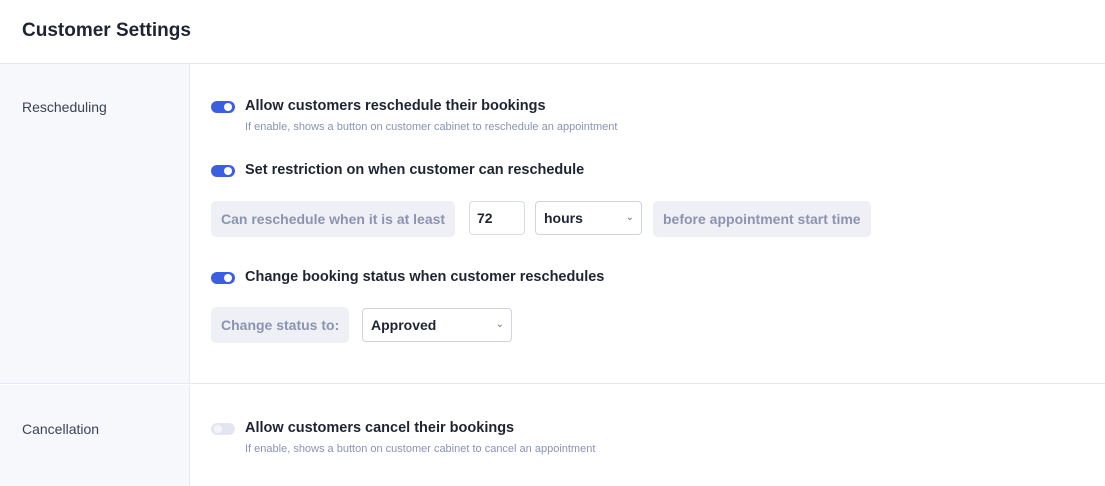  I want to click on restriction-prefix: Can reschedule when it is at least, so click(333, 219).